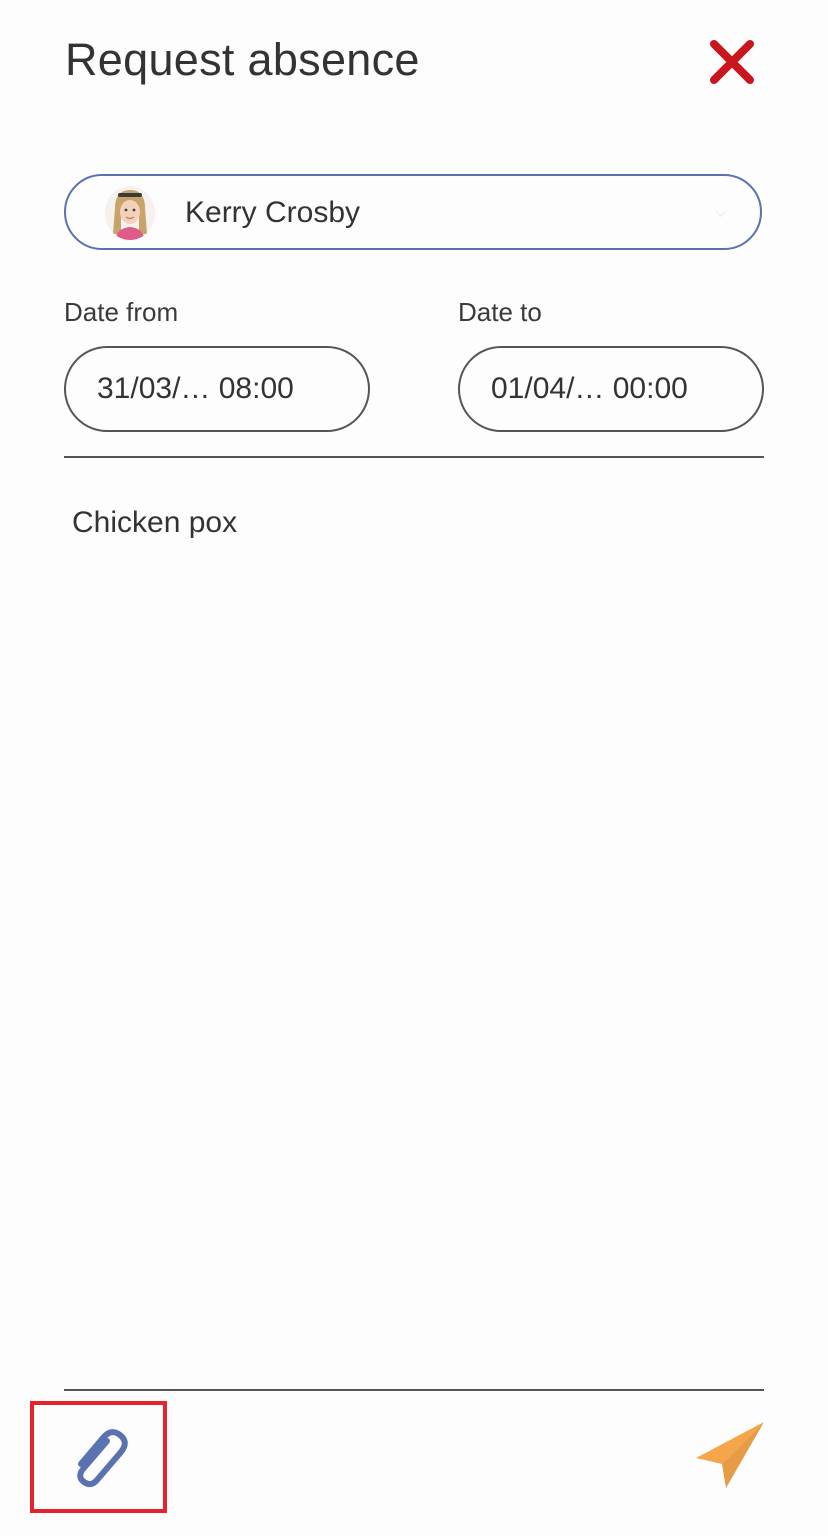 The height and width of the screenshot is (1536, 828). I want to click on date-to-field: 01/04/… 00:00, so click(611, 389).